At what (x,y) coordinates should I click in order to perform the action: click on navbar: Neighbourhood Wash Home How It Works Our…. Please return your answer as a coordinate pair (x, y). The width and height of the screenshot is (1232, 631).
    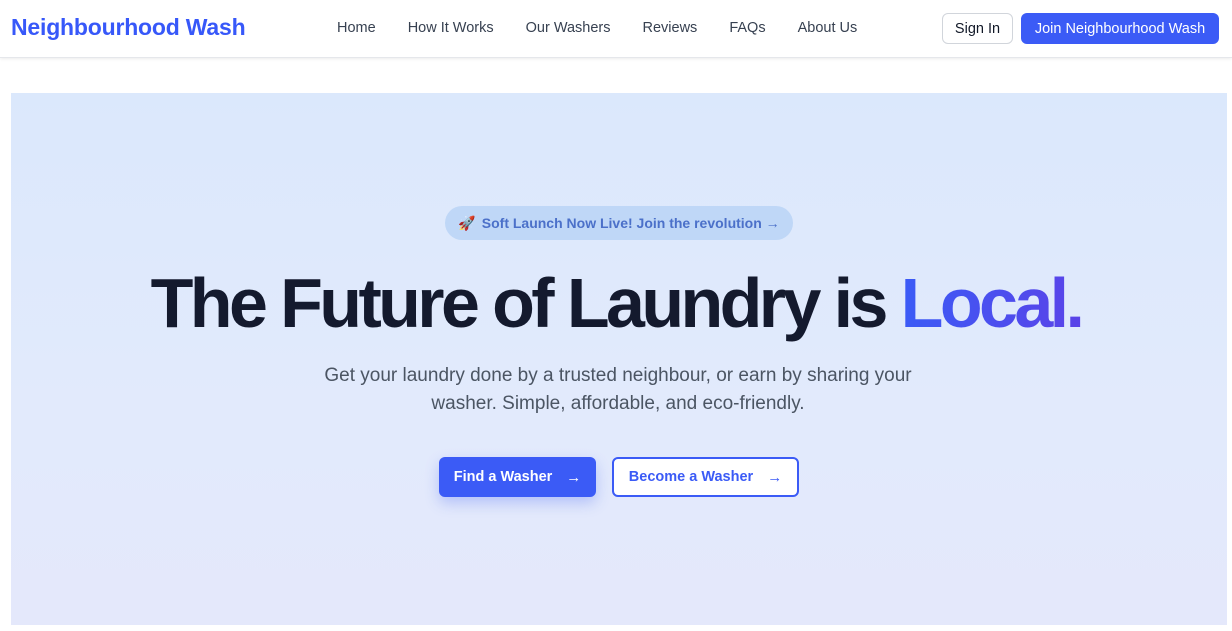
    Looking at the image, I should click on (616, 29).